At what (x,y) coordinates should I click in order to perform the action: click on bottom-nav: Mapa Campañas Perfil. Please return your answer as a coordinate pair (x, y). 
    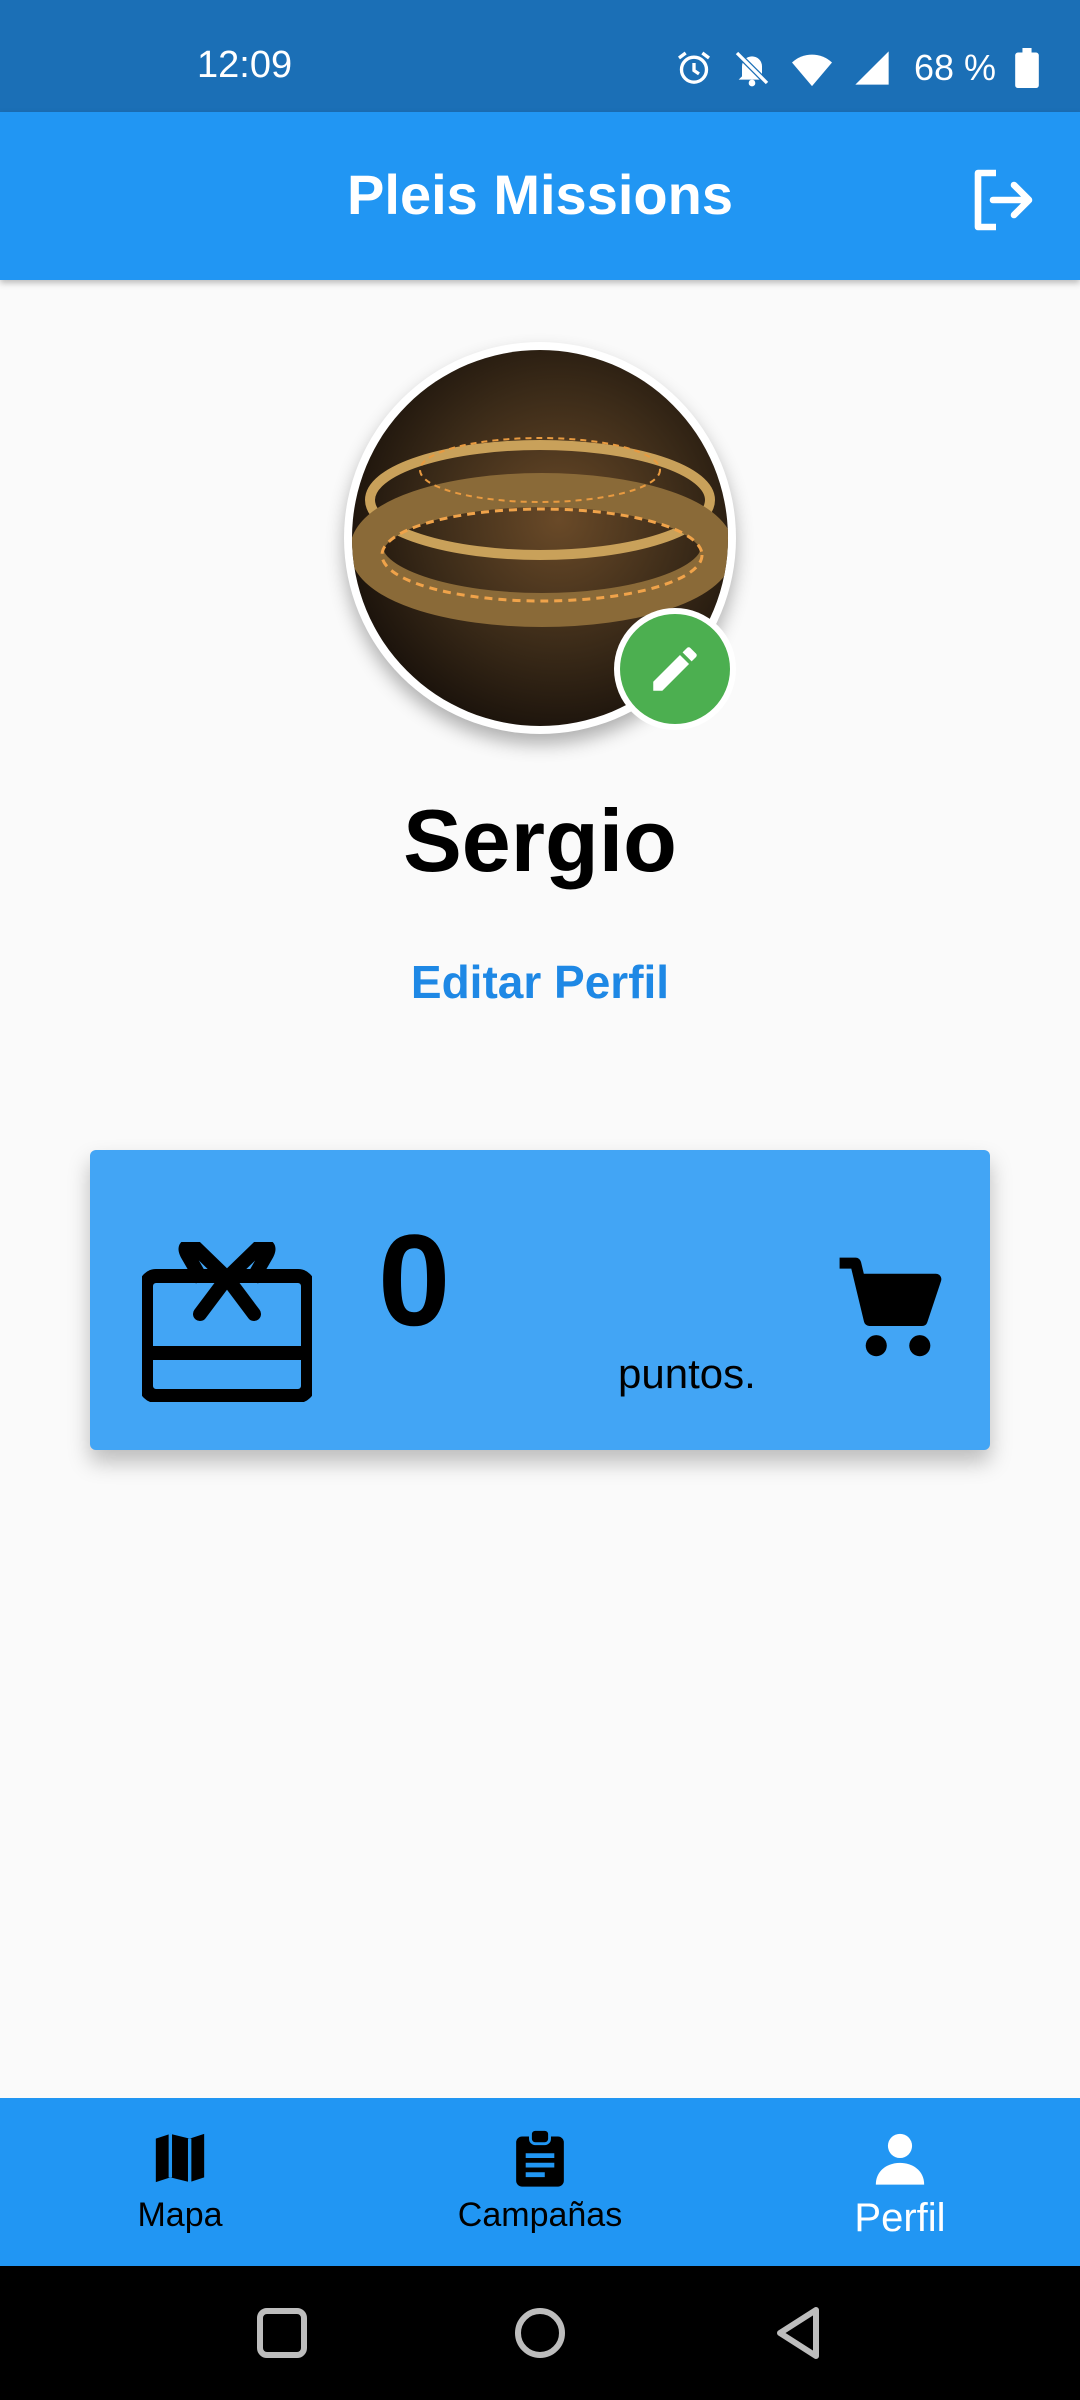
    Looking at the image, I should click on (540, 2182).